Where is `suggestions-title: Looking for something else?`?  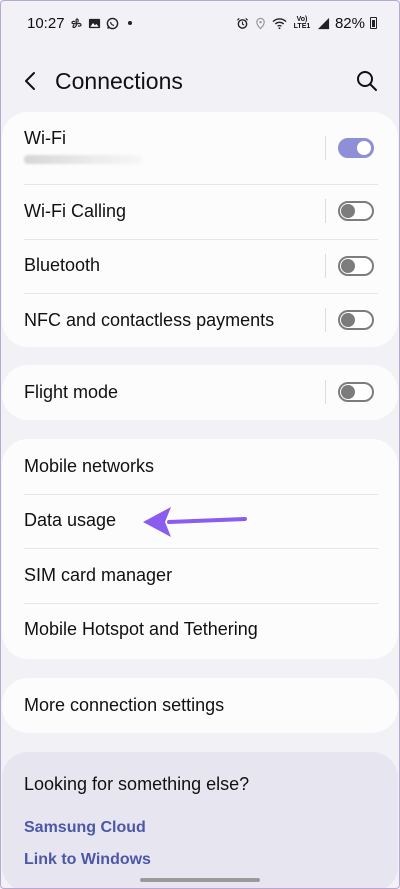
suggestions-title: Looking for something else? is located at coordinates (137, 784).